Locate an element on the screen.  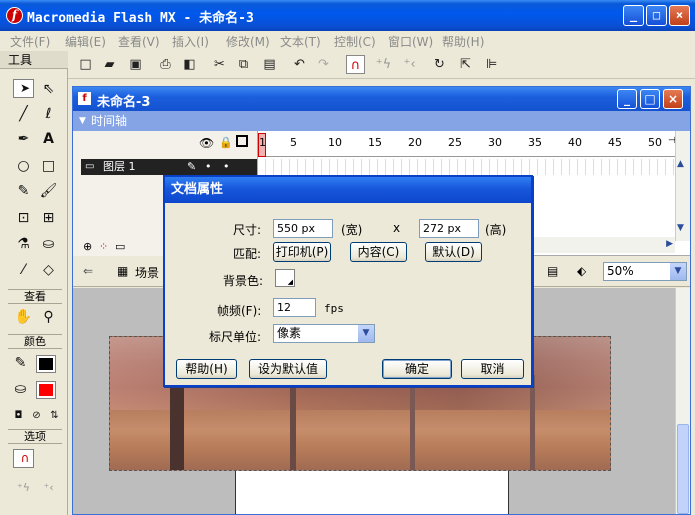
edit-symbol-icon: ⬖ is located at coordinates (581, 271).